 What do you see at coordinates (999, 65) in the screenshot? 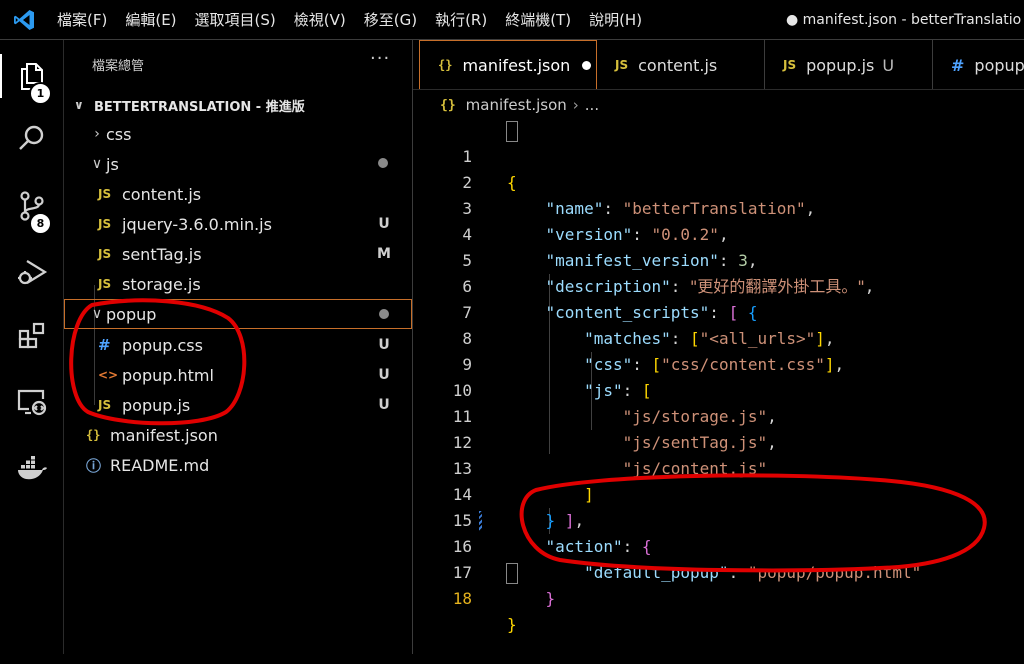
I see `tab-label: popup` at bounding box center [999, 65].